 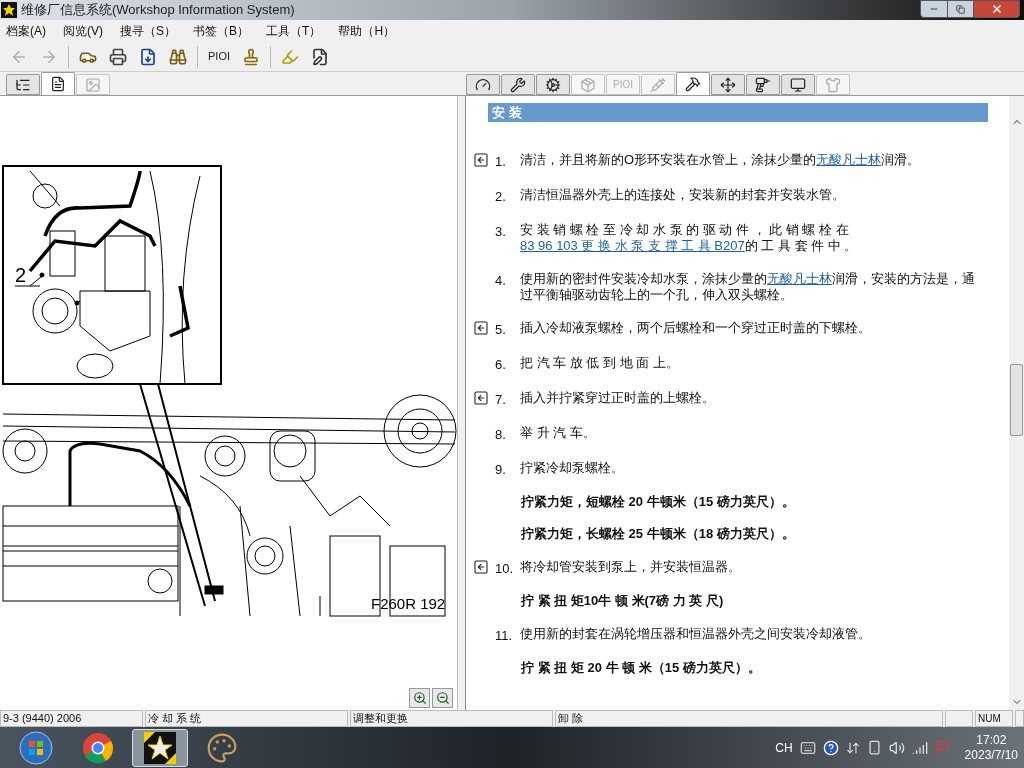 I want to click on step-text: 使用新的密封件安装冷却水泵，涂抹少量的无酸凡士林润滑，安装的方法是，通过平衡轴驱动齿轮上的一个孔，伸入双头螺栓。, so click(x=748, y=287).